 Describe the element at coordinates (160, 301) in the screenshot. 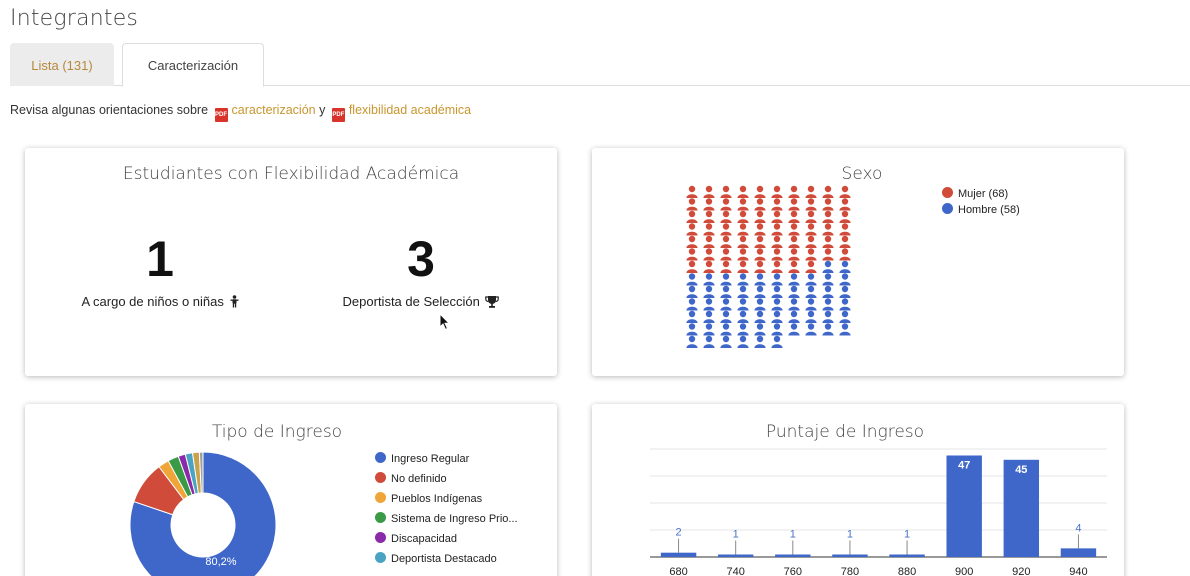

I see `stat-label-ninos: A cargo de niños o niñas` at that location.